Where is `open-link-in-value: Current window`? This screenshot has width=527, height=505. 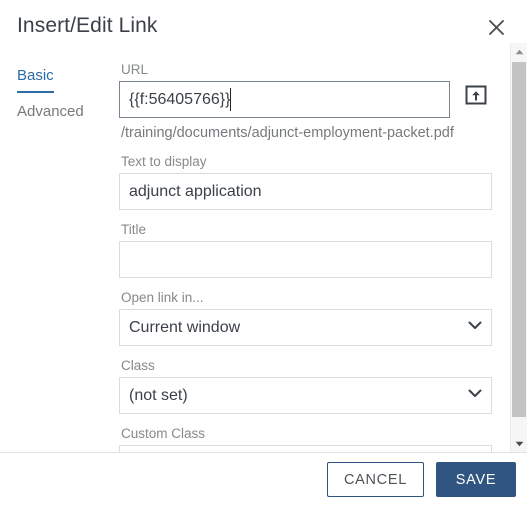 open-link-in-value: Current window is located at coordinates (305, 327).